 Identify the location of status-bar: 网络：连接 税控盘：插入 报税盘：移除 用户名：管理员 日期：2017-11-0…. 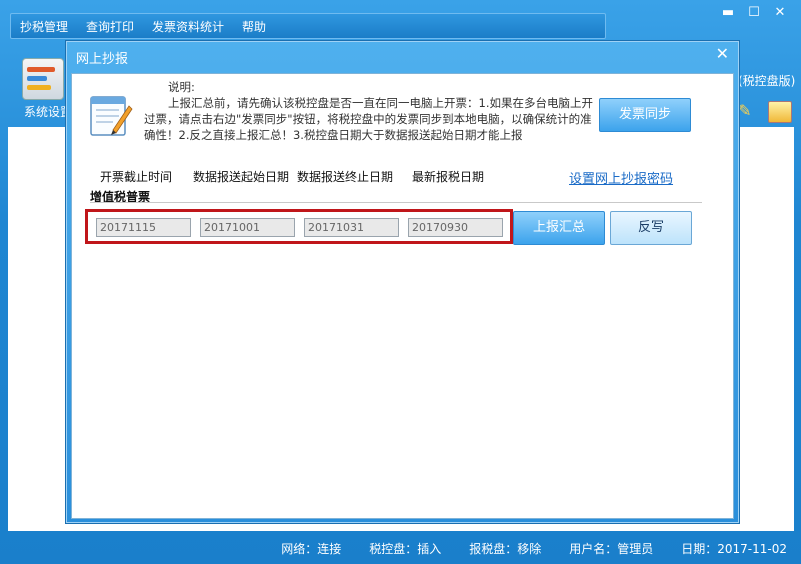
(400, 548).